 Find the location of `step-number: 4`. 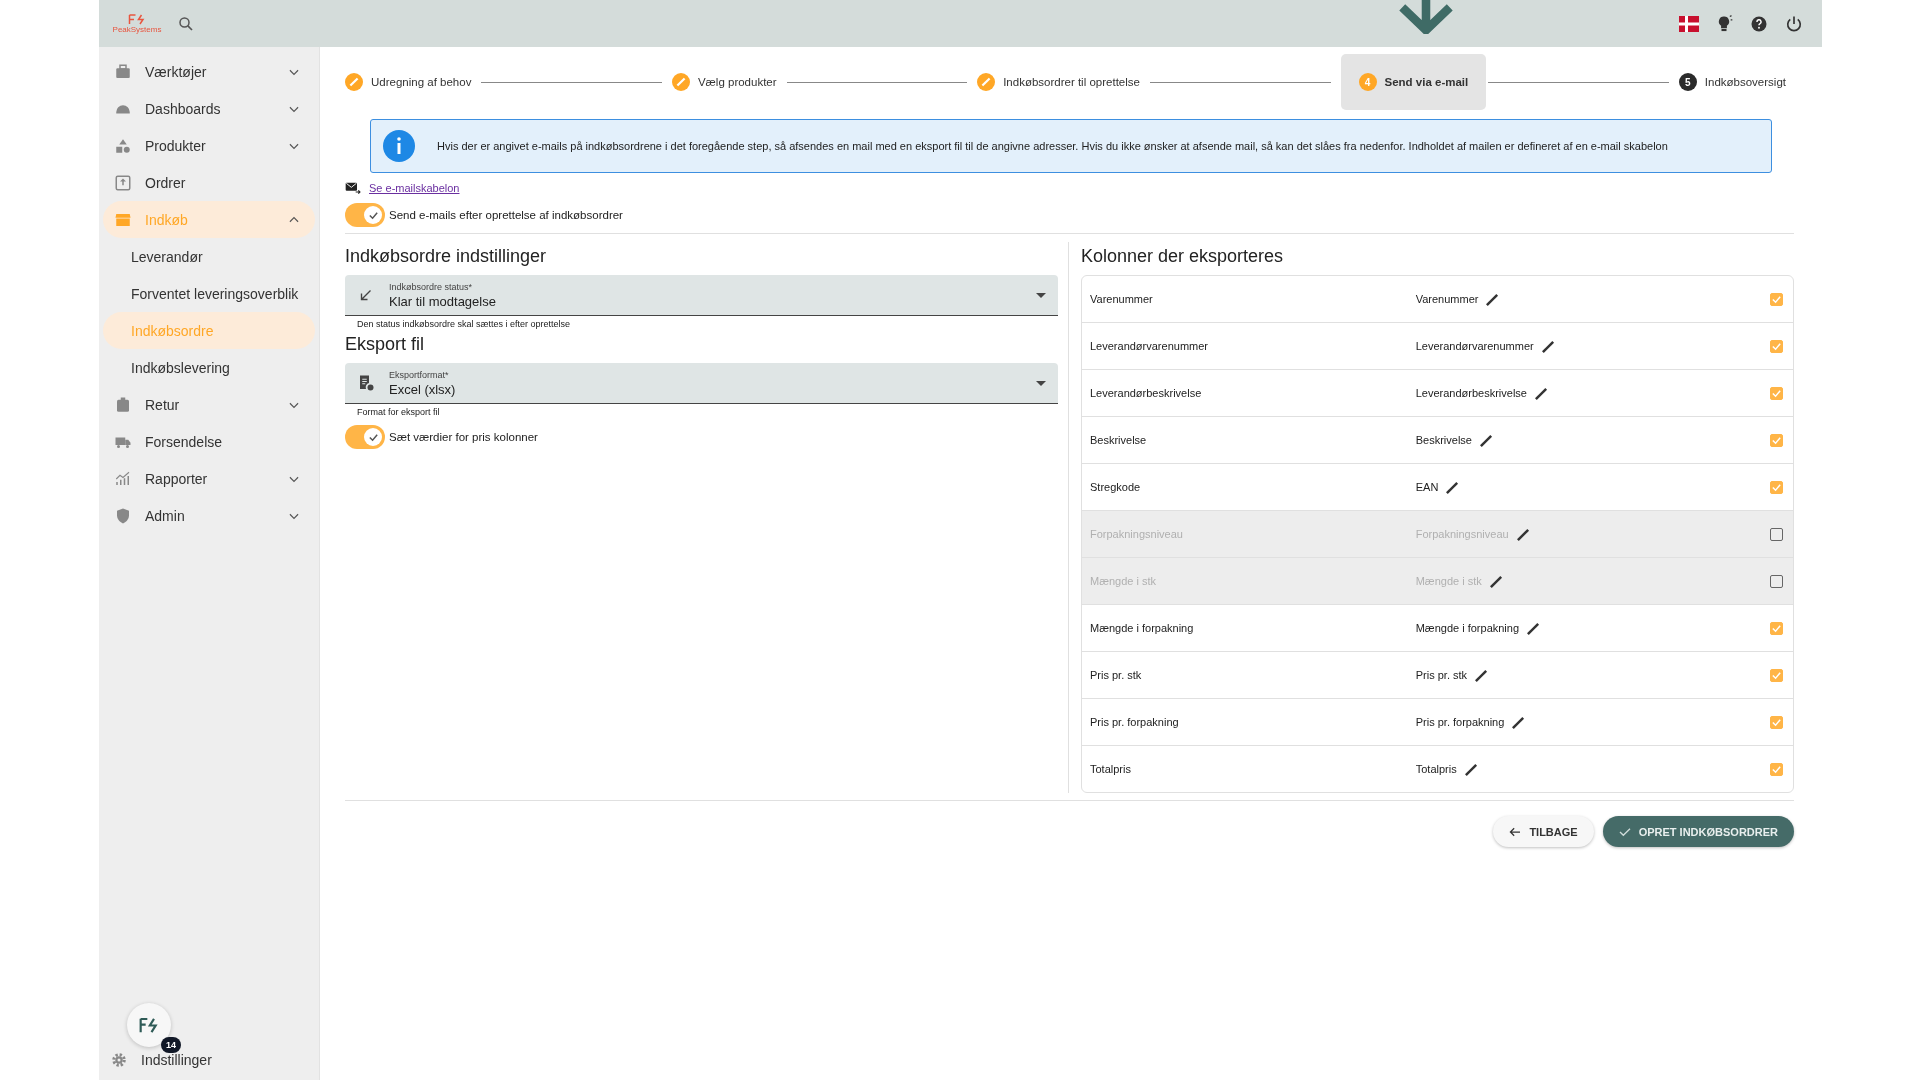

step-number: 4 is located at coordinates (1367, 82).